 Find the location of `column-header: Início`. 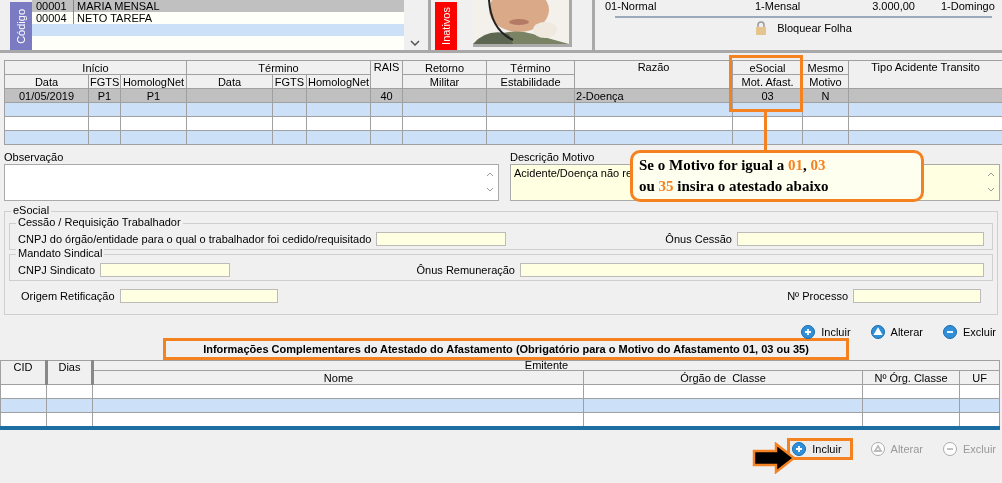

column-header: Início is located at coordinates (95, 67).